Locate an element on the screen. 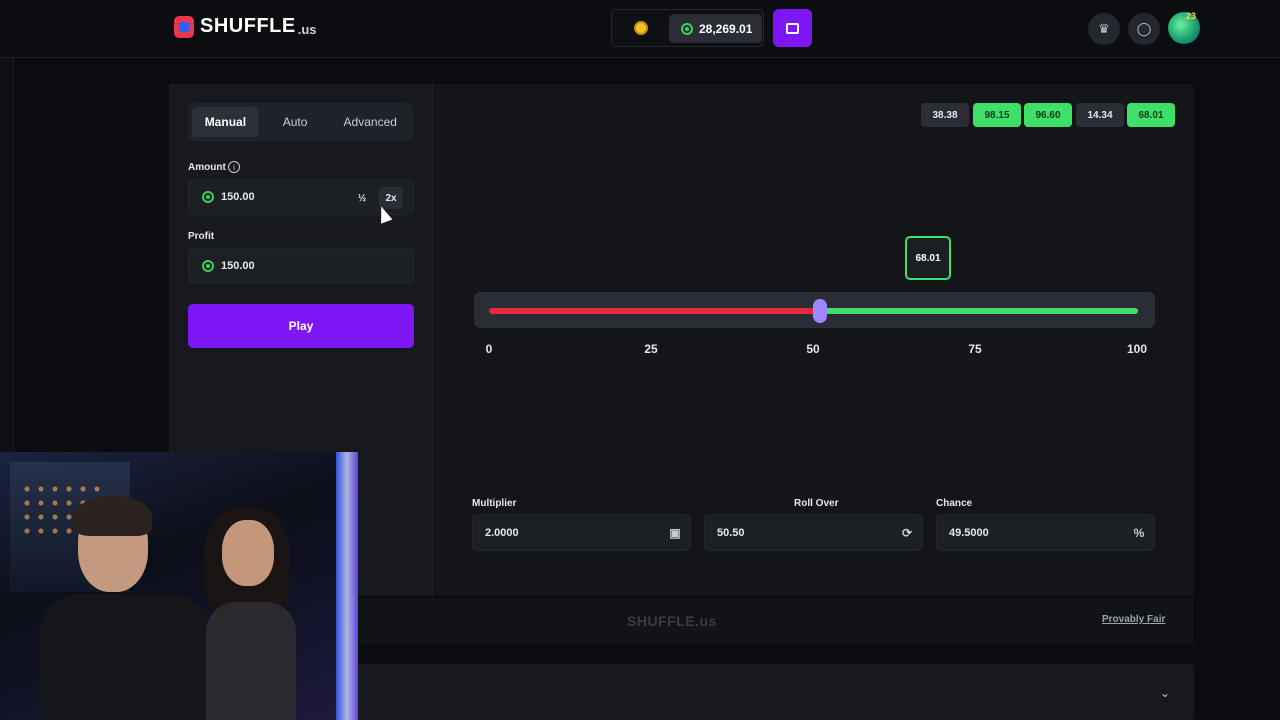 This screenshot has width=1280, height=720. mode-tabs: Manual Auto Advanced is located at coordinates (300, 122).